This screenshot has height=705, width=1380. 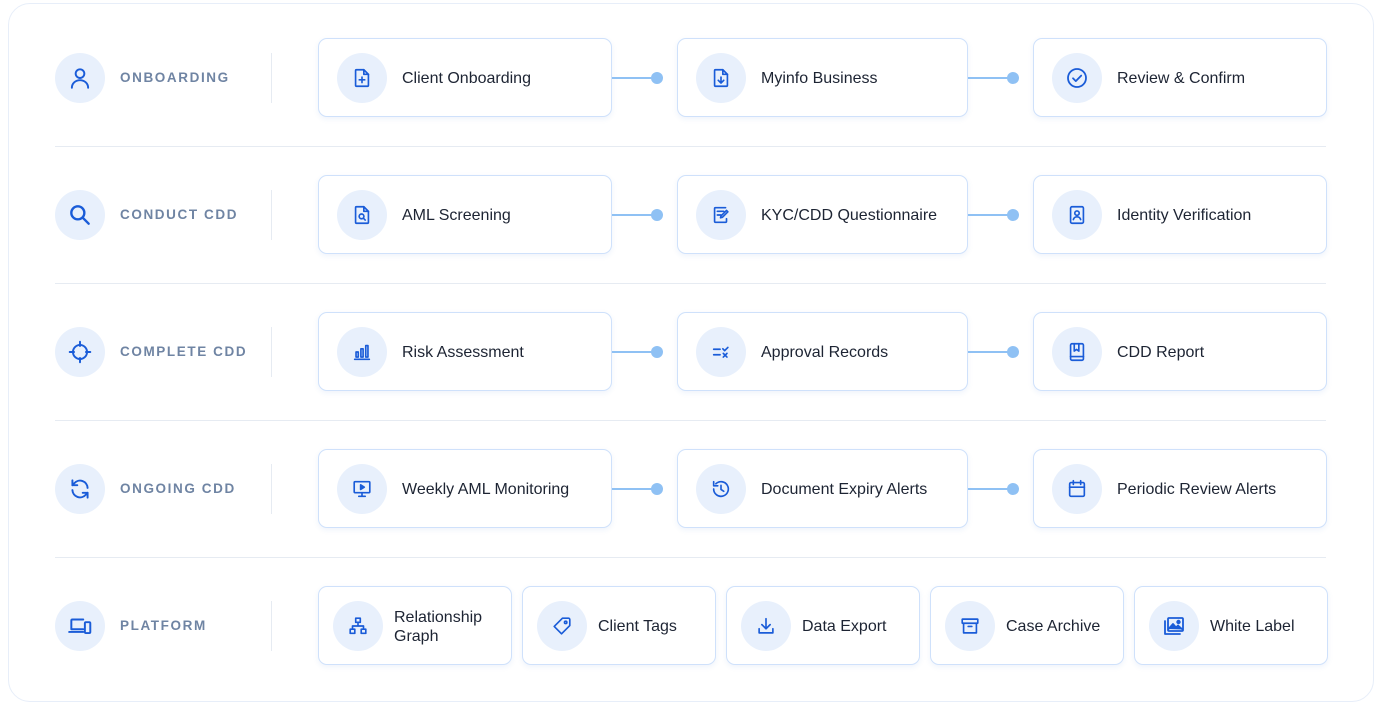 I want to click on step-card-review-confirm: Review & Confirm, so click(x=1180, y=77).